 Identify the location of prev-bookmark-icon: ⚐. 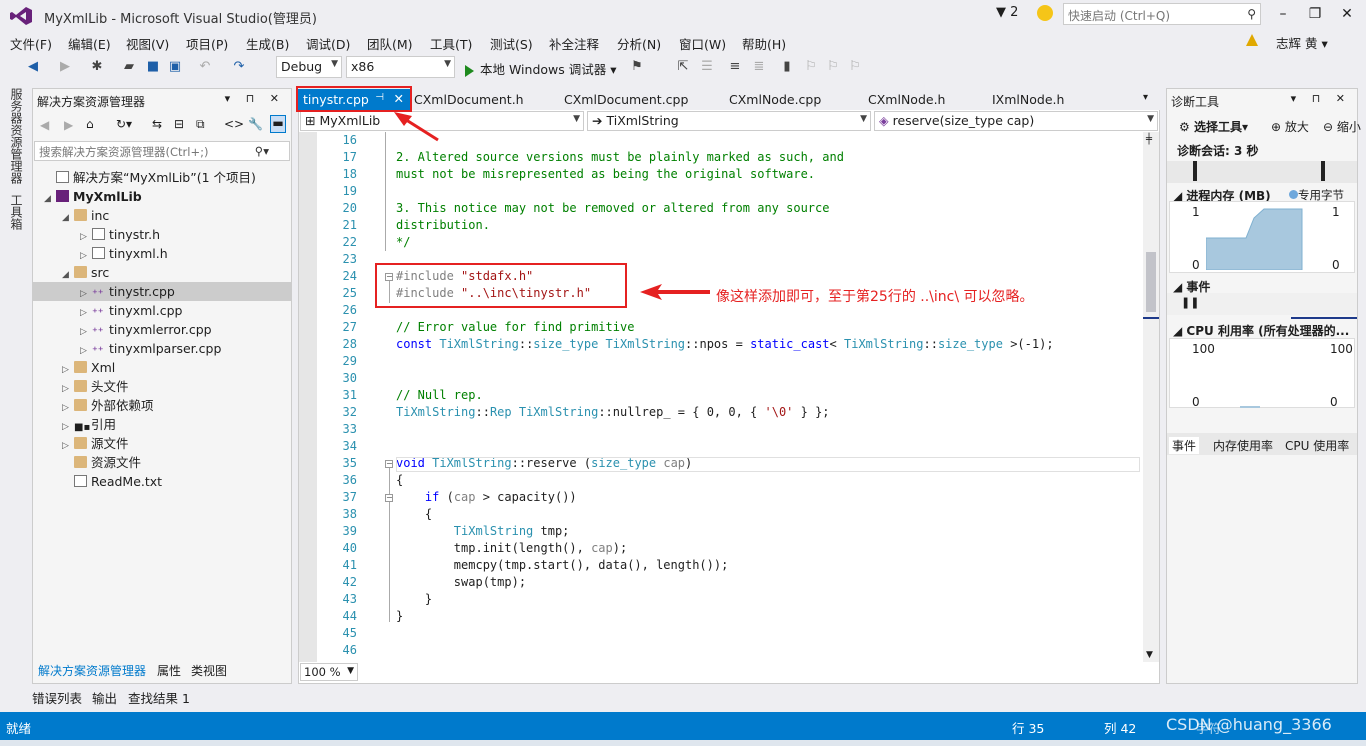
(811, 67).